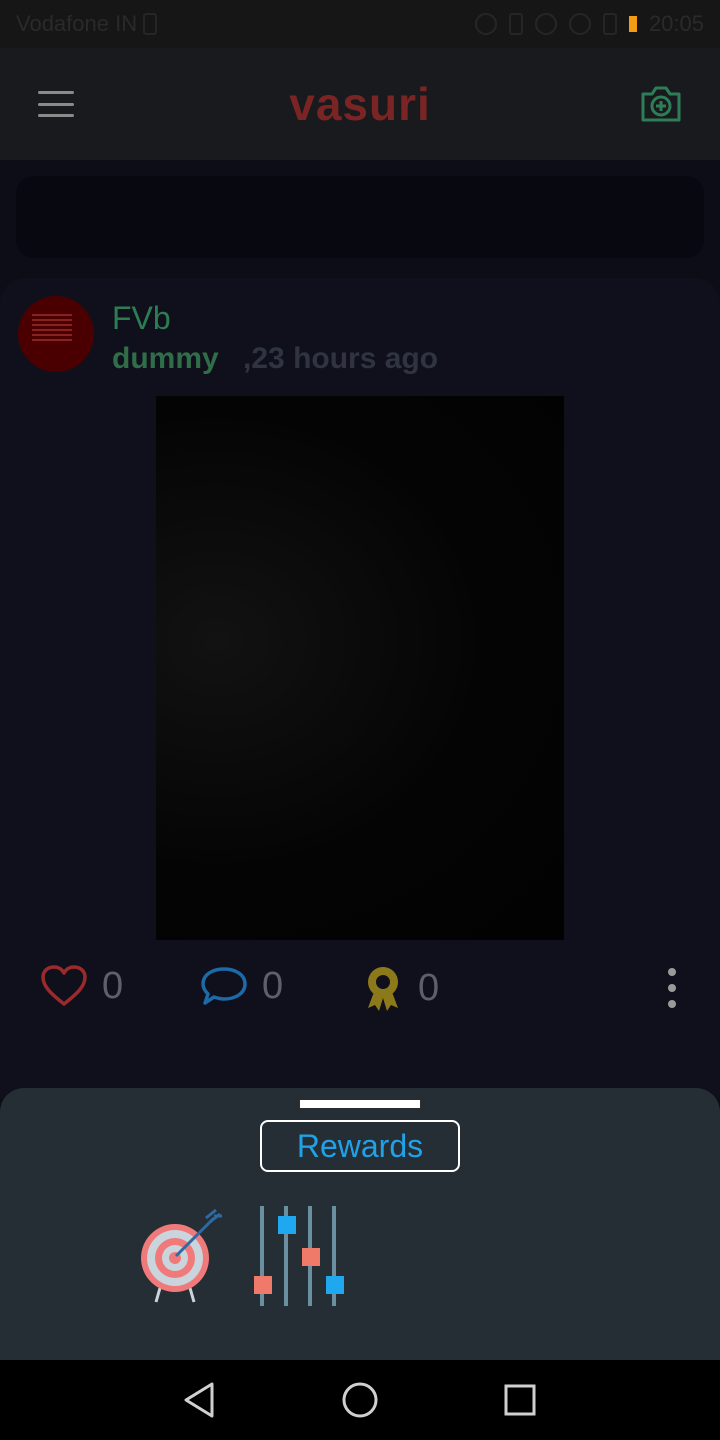 This screenshot has width=720, height=1440. I want to click on like-count: 0, so click(113, 985).